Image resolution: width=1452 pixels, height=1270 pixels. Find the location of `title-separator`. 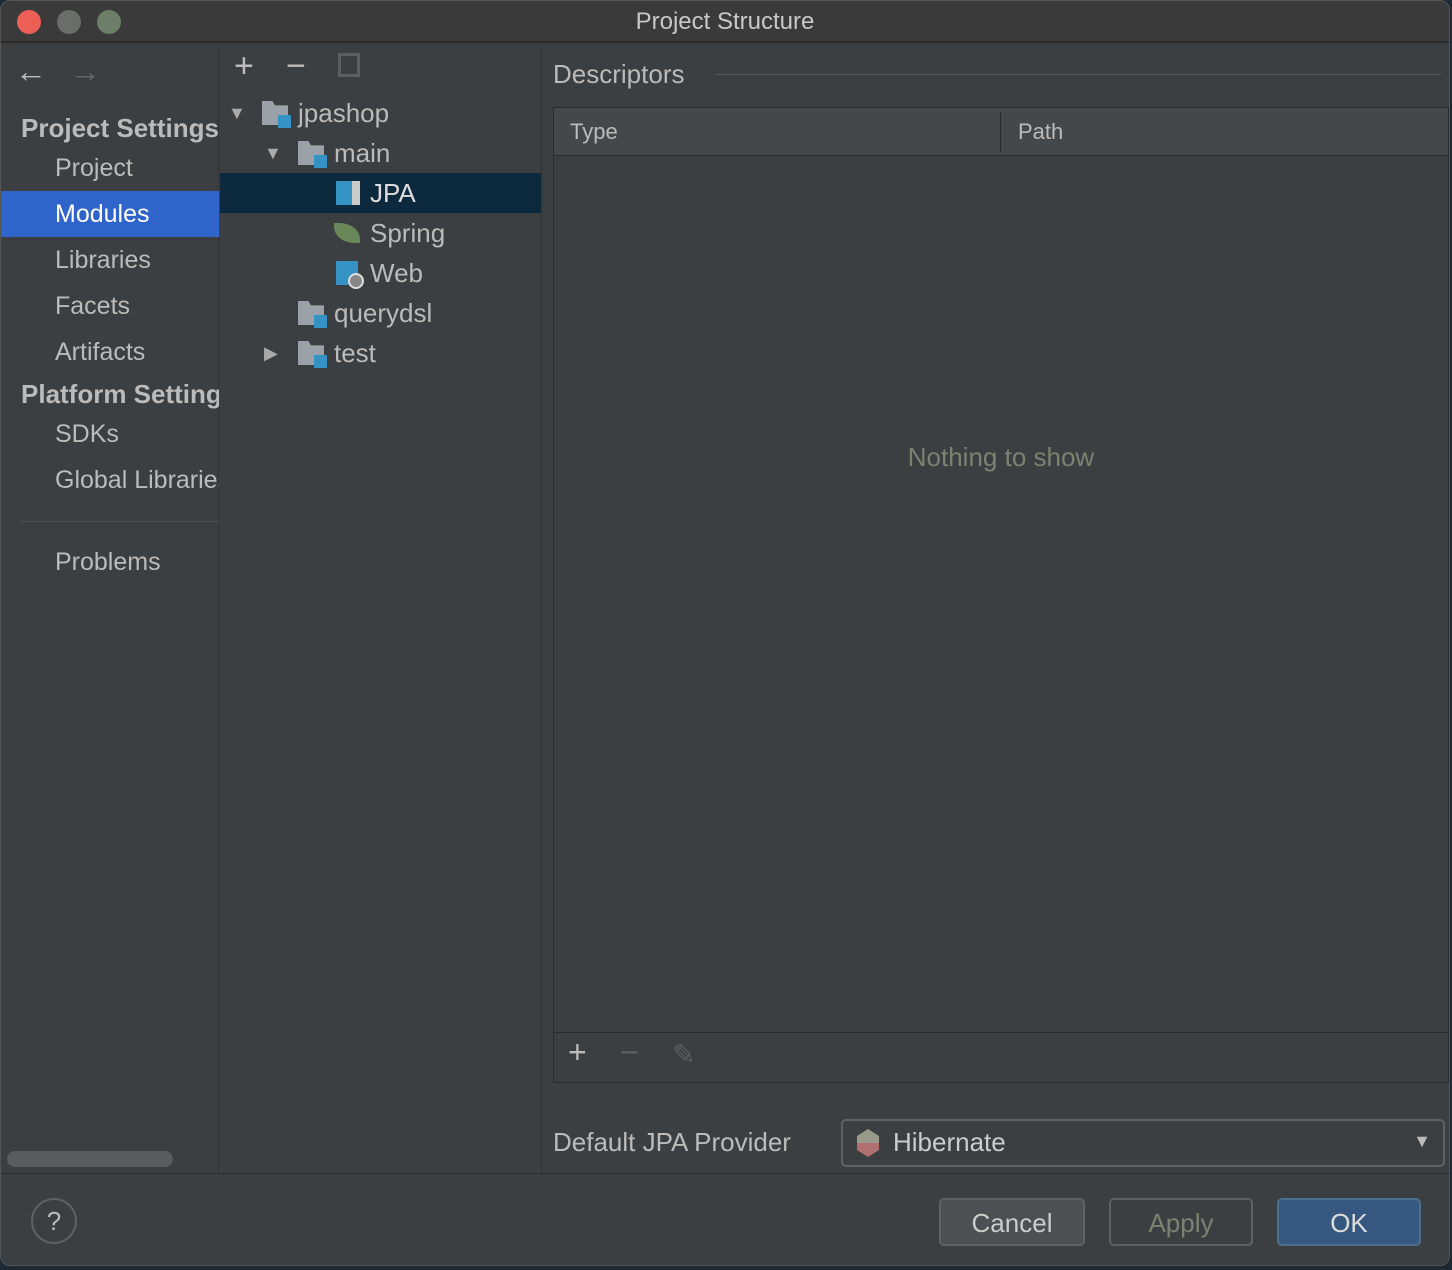

title-separator is located at coordinates (1078, 74).